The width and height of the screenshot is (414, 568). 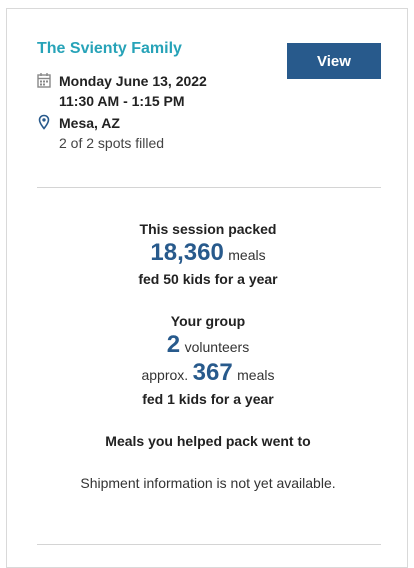 I want to click on session-heading: This session packed, so click(x=208, y=229).